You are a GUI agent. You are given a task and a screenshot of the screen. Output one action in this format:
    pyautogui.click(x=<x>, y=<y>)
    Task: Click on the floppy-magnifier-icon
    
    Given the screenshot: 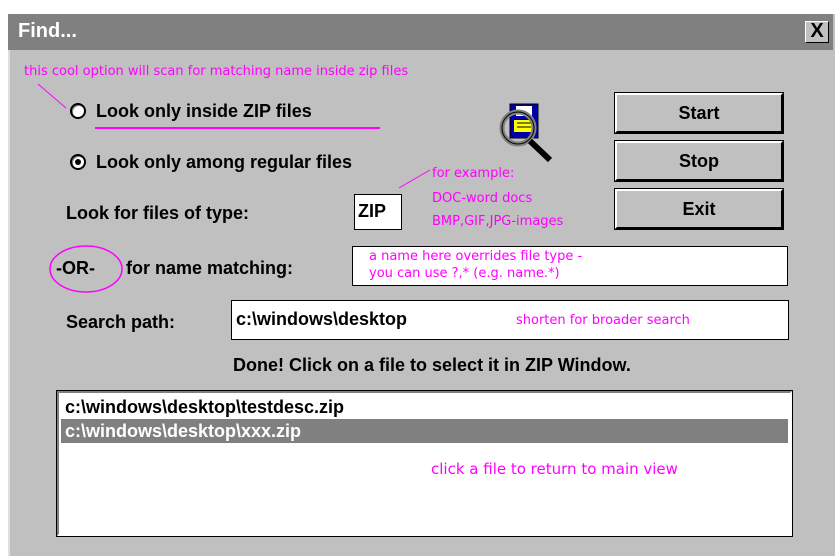 What is the action you would take?
    pyautogui.click(x=526, y=133)
    